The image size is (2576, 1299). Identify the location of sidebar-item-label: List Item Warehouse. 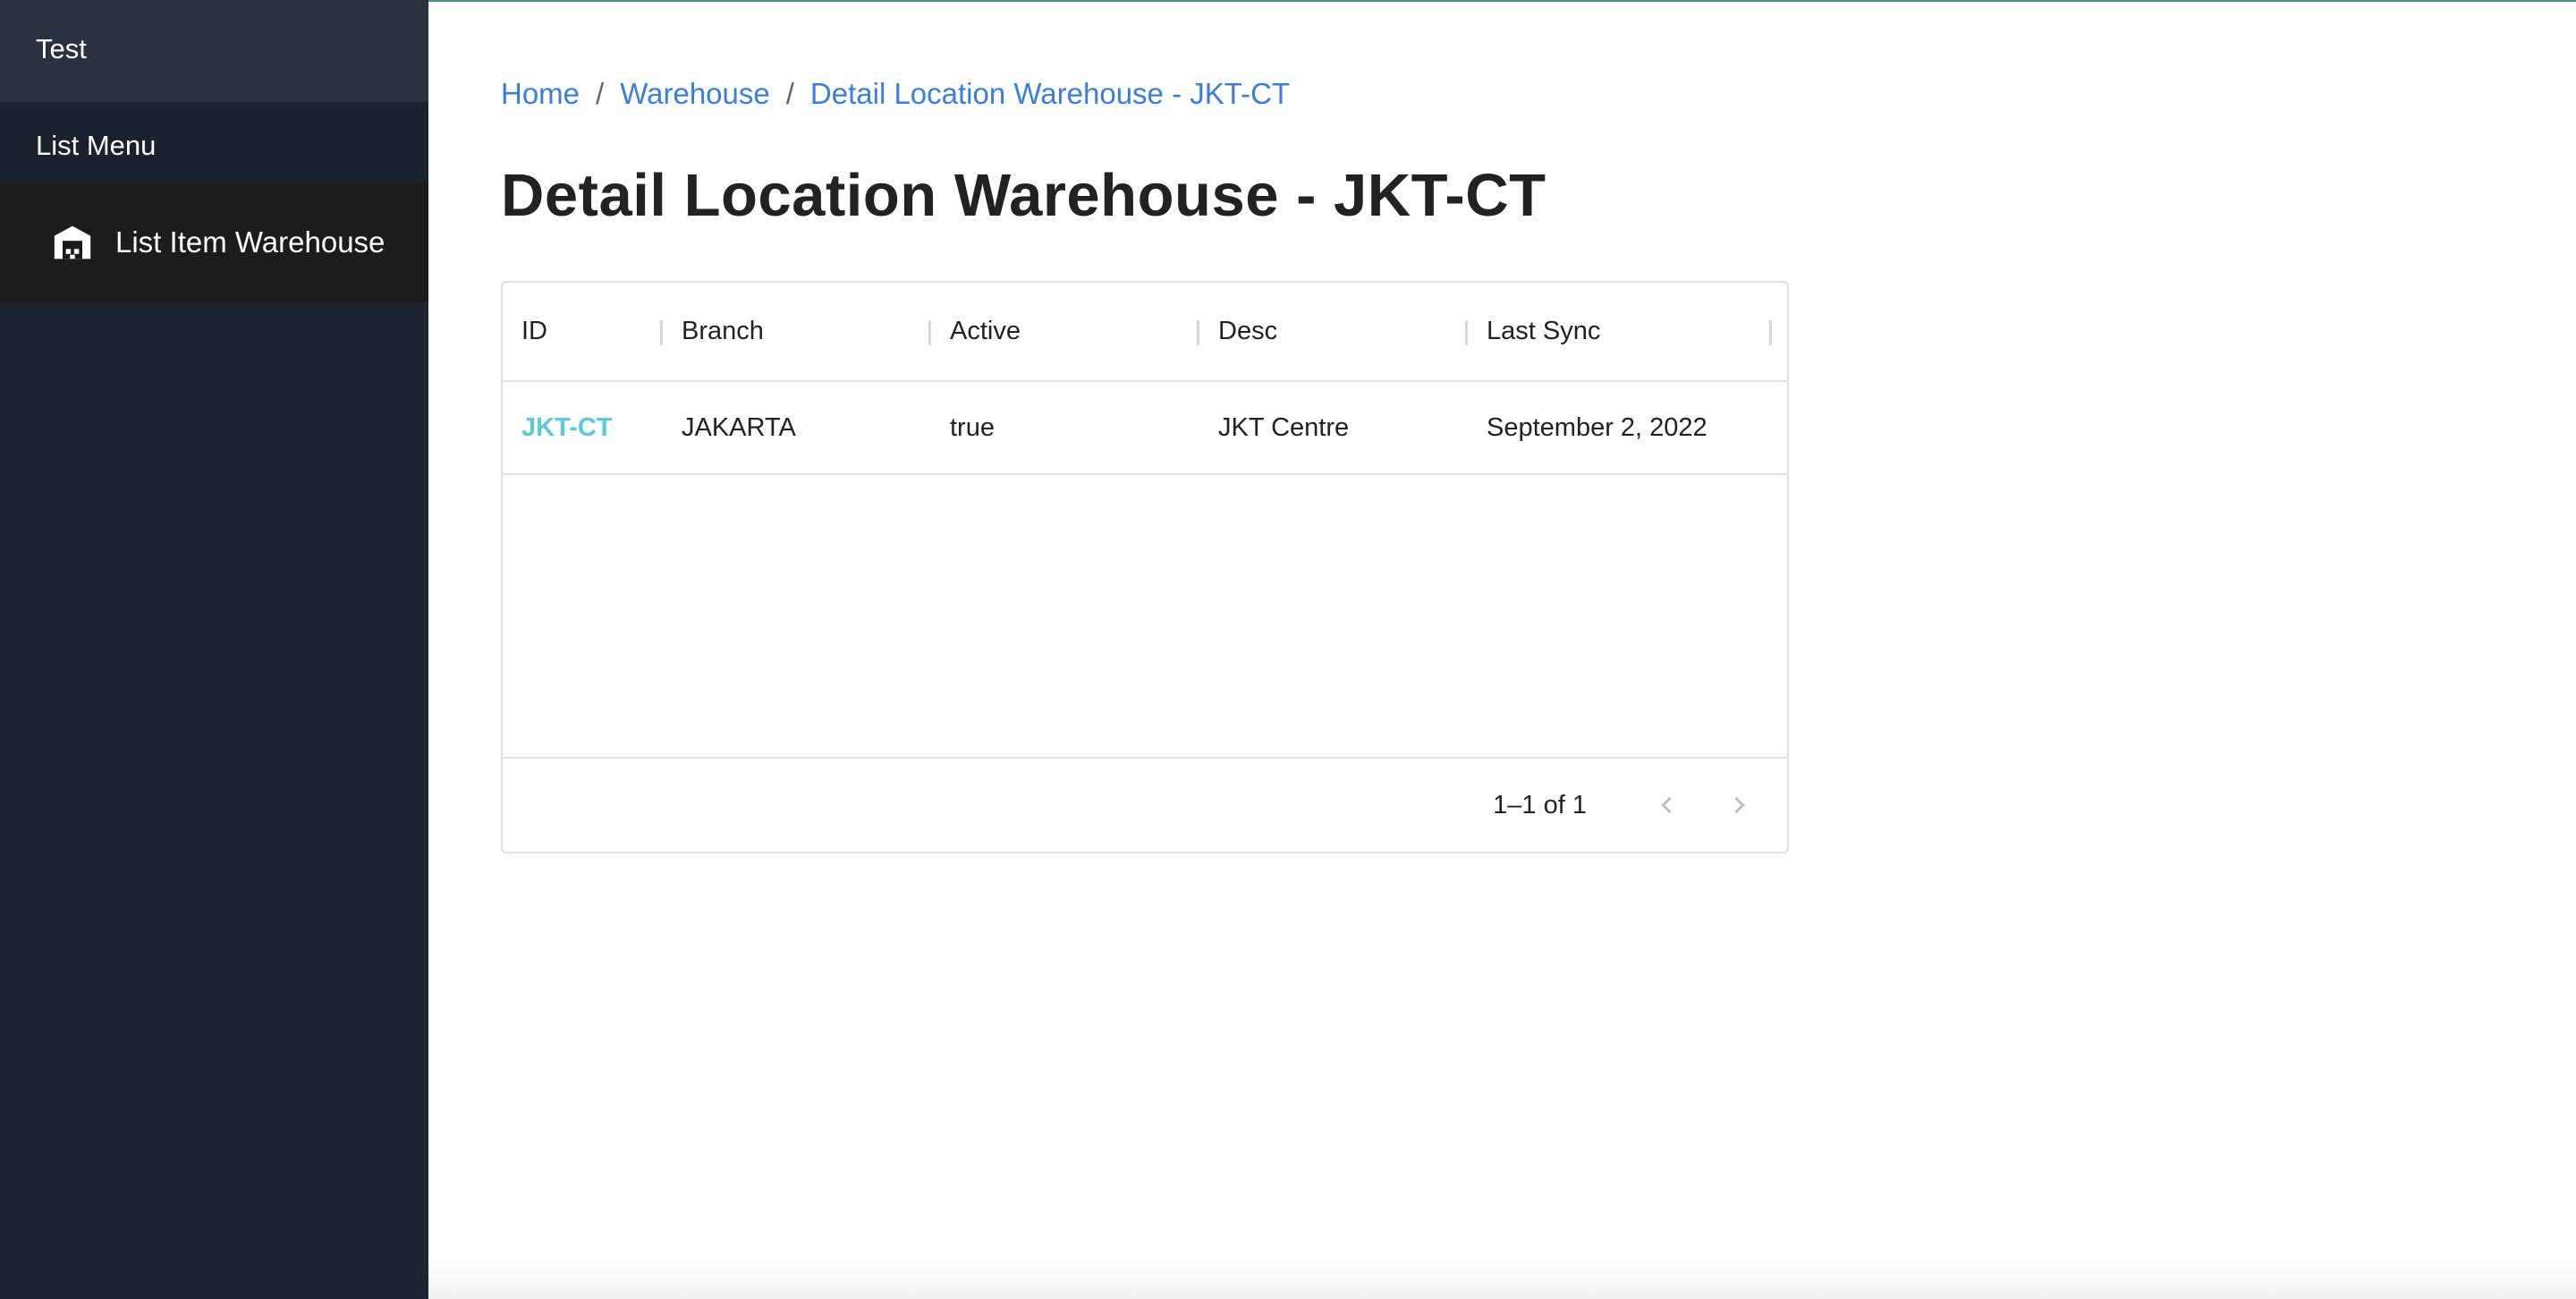
(250, 242).